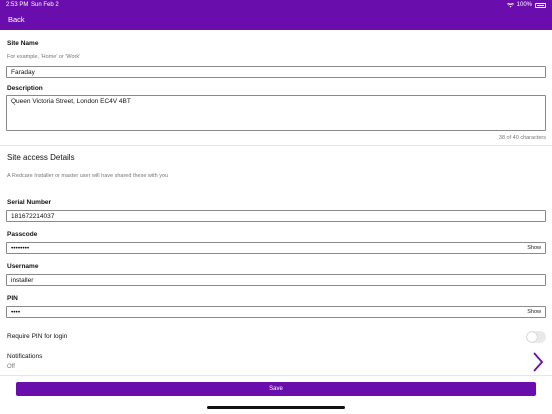 This screenshot has height=414, width=552. Describe the element at coordinates (538, 362) in the screenshot. I see `chevron-right-icon` at that location.